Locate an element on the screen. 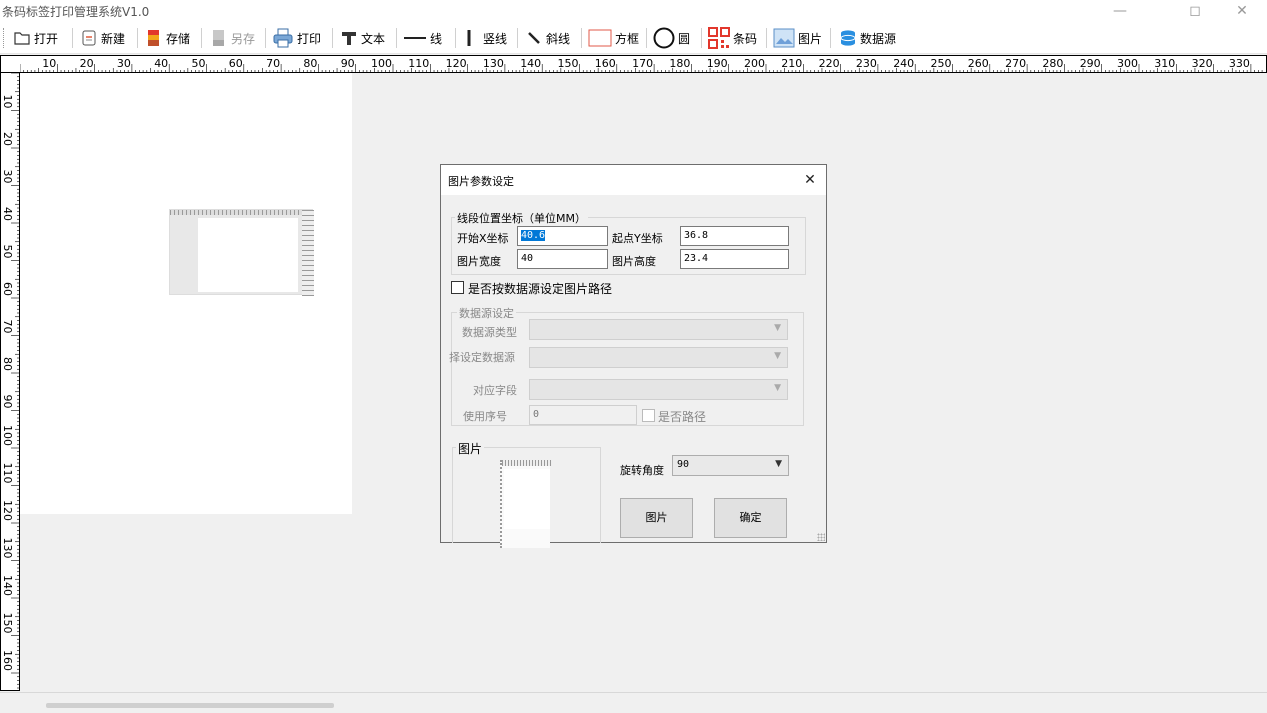 The image size is (1267, 713). text-icon is located at coordinates (349, 38).